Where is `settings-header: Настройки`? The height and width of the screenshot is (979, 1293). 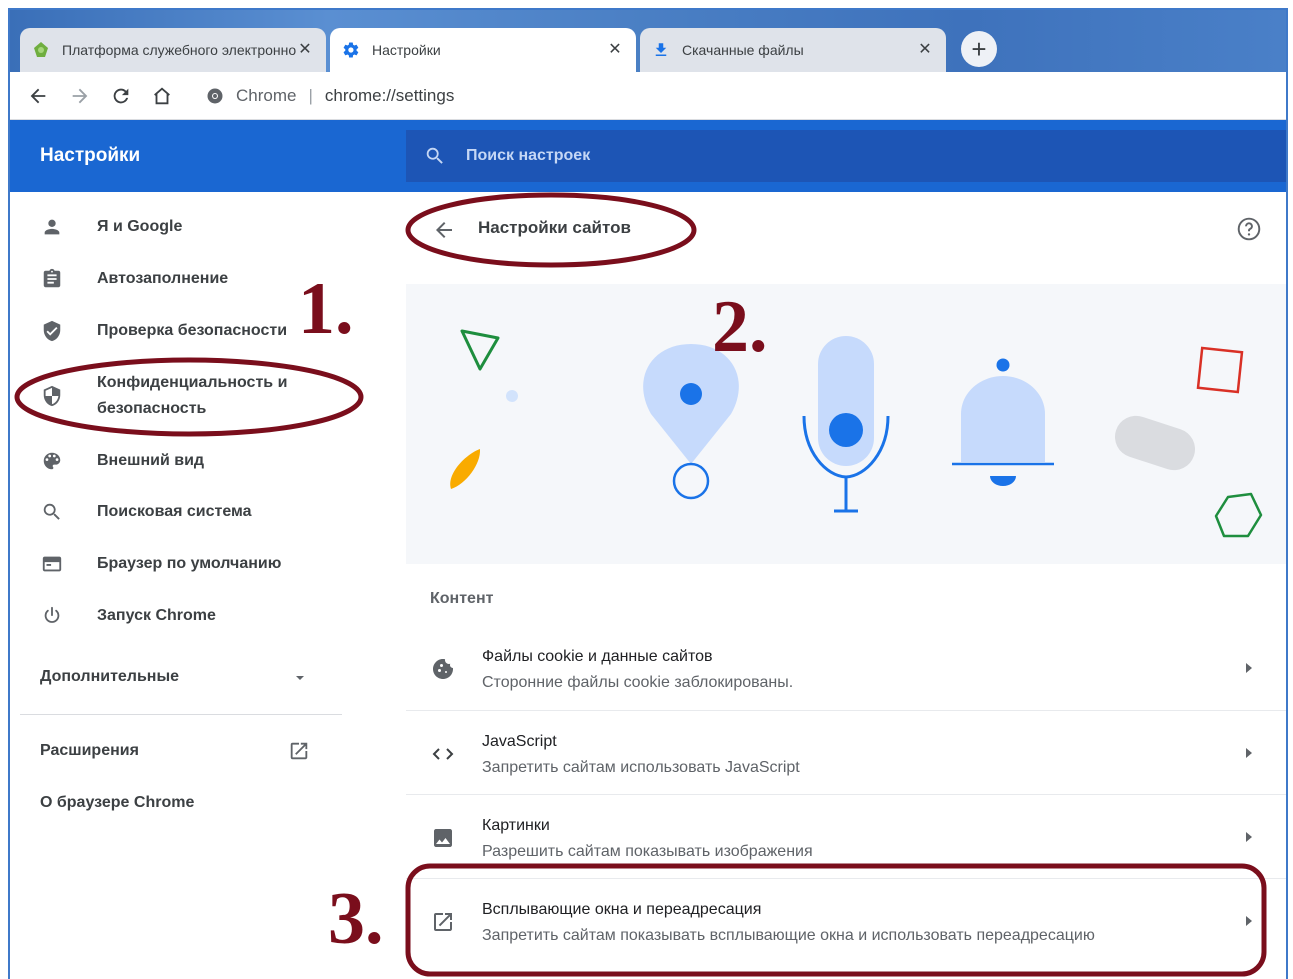 settings-header: Настройки is located at coordinates (208, 156).